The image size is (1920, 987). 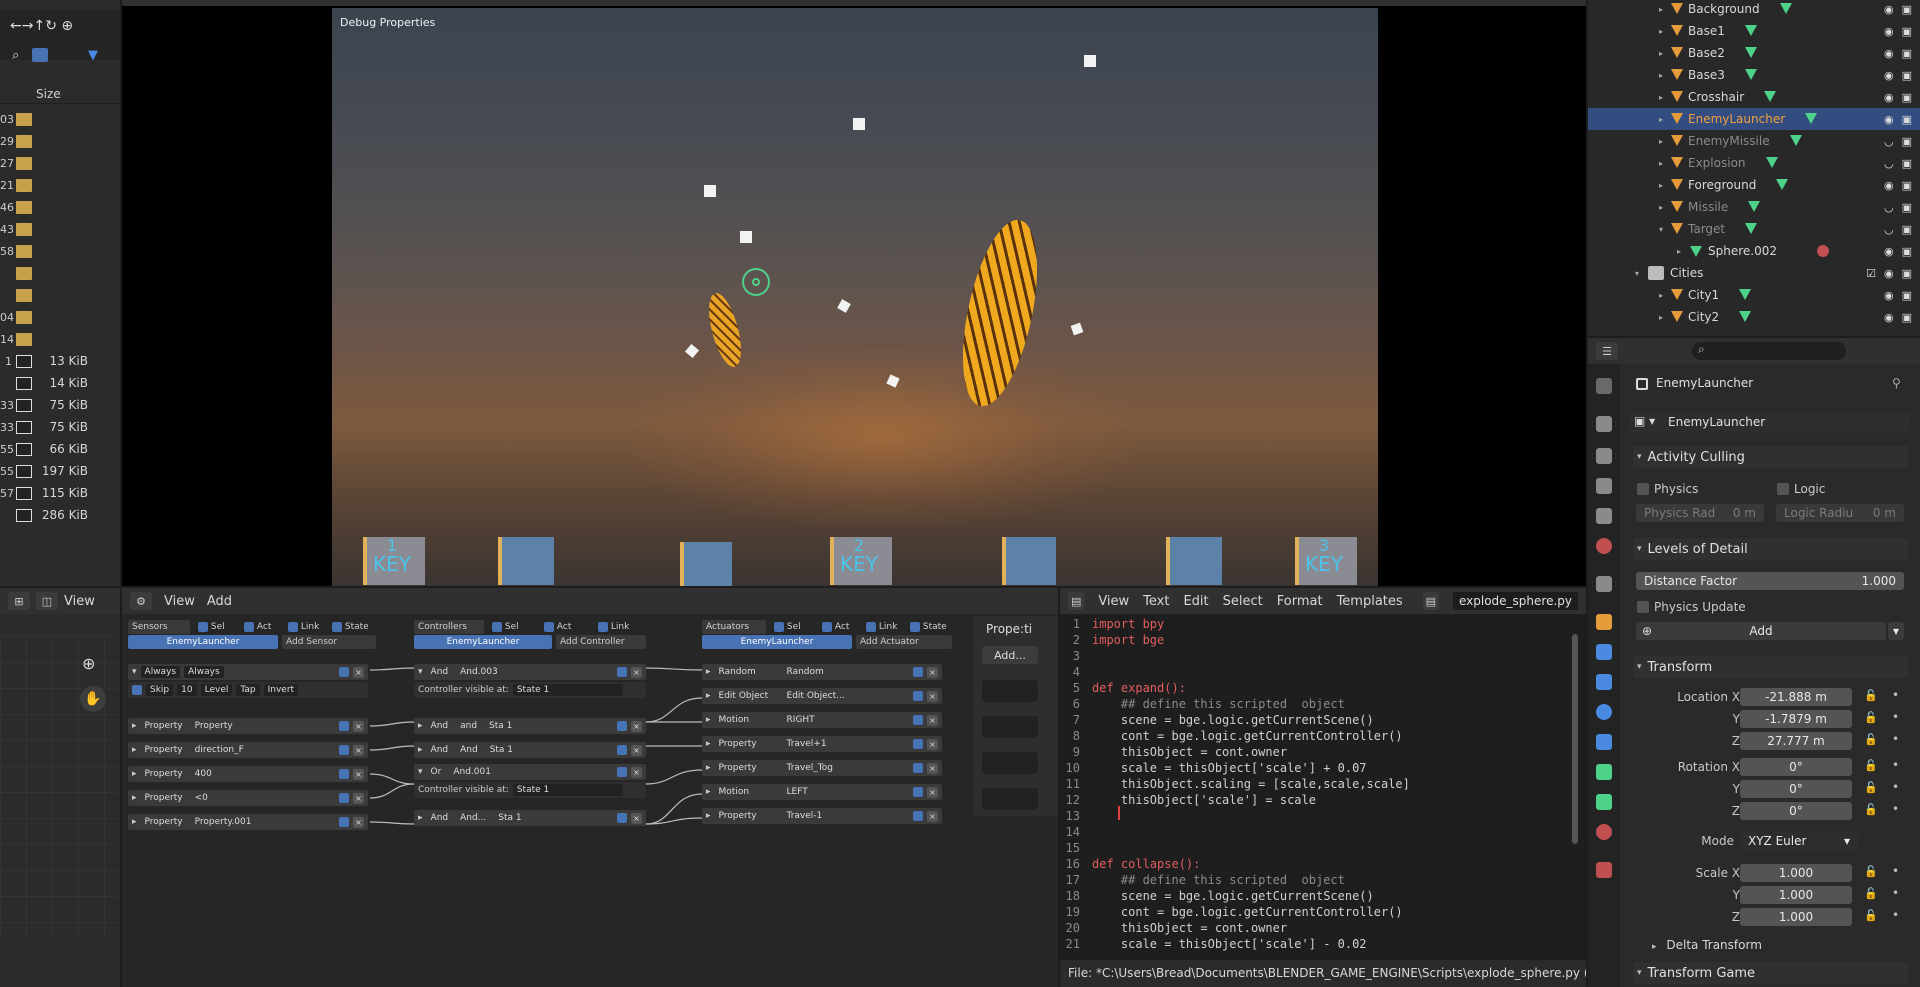 I want to click on outliner-item: ▸ Foreground ◉ ▣, so click(x=1754, y=185).